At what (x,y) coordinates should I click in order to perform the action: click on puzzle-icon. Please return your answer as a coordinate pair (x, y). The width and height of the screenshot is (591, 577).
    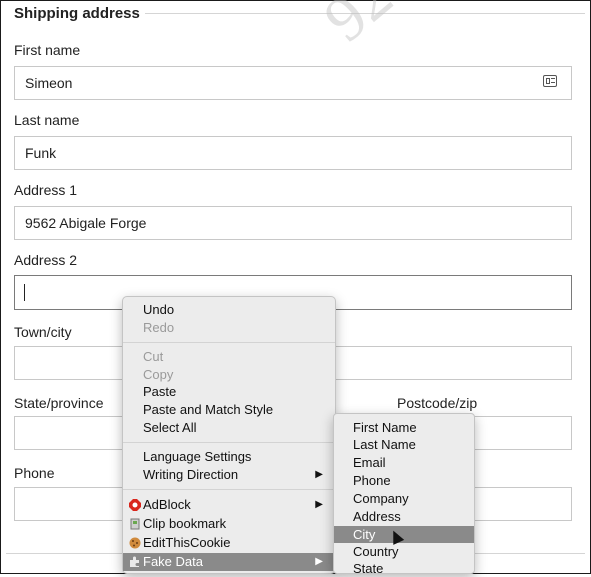
    Looking at the image, I should click on (134, 561).